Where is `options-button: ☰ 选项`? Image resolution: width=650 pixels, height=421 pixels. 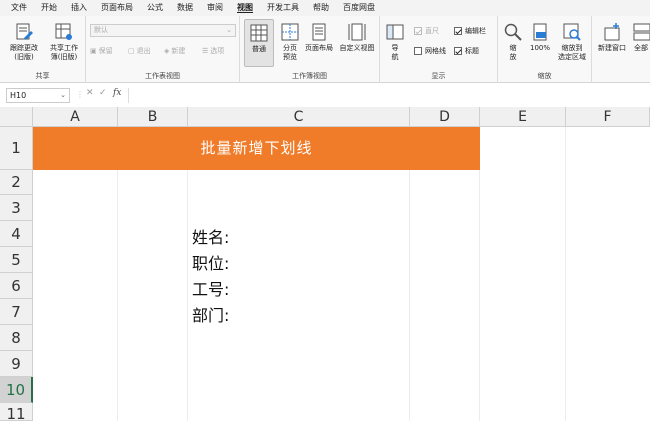
options-button: ☰ 选项 is located at coordinates (213, 51).